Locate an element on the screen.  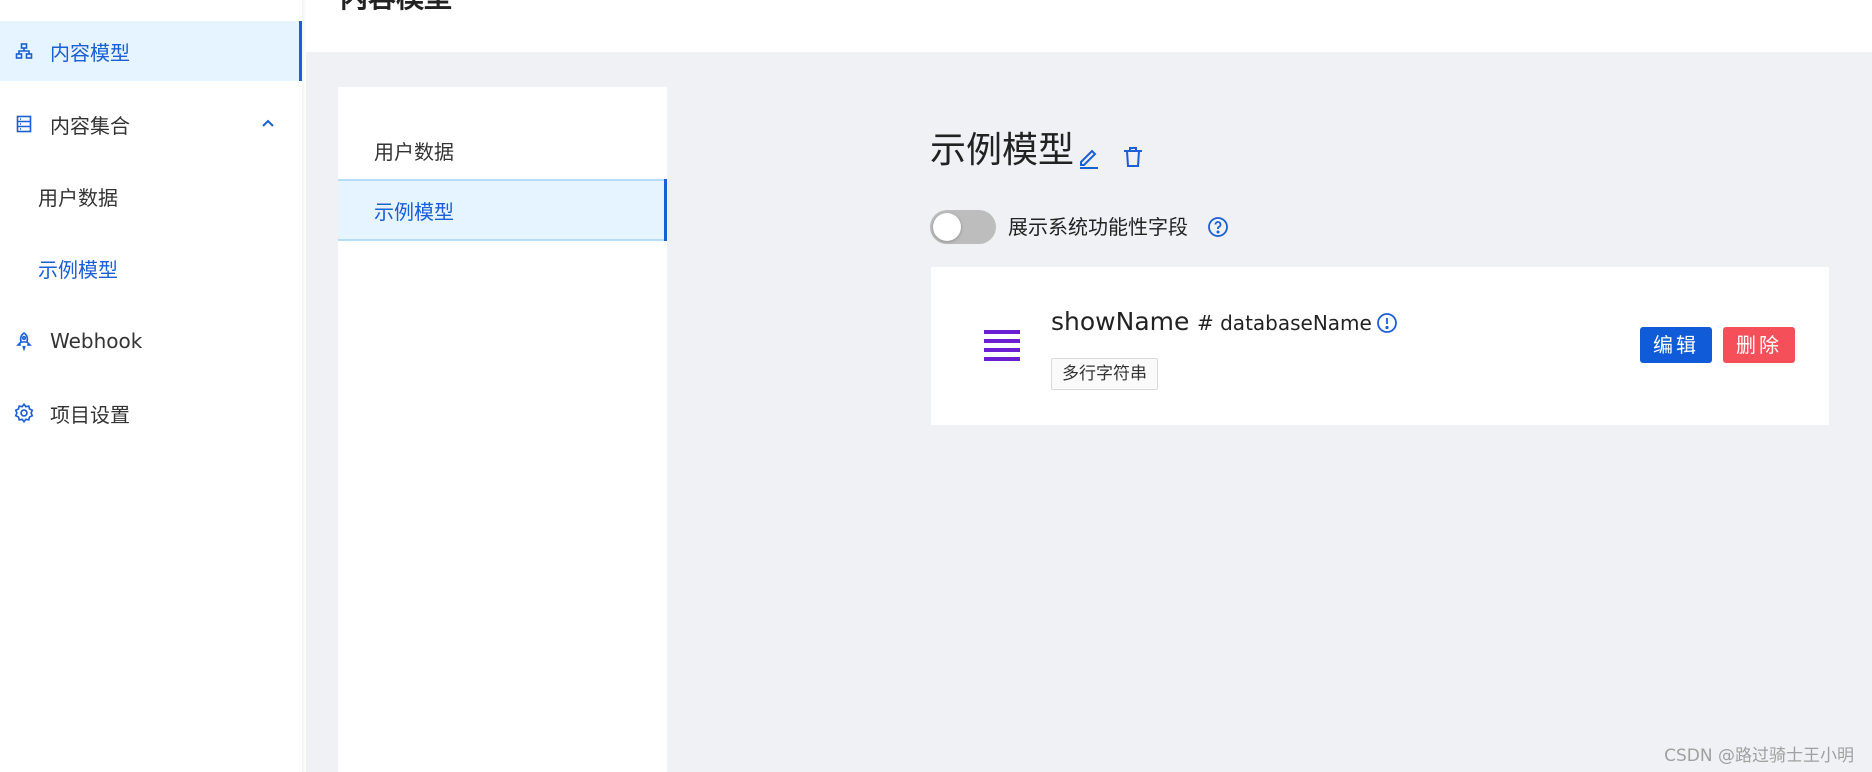
chevron-up-icon is located at coordinates (268, 124).